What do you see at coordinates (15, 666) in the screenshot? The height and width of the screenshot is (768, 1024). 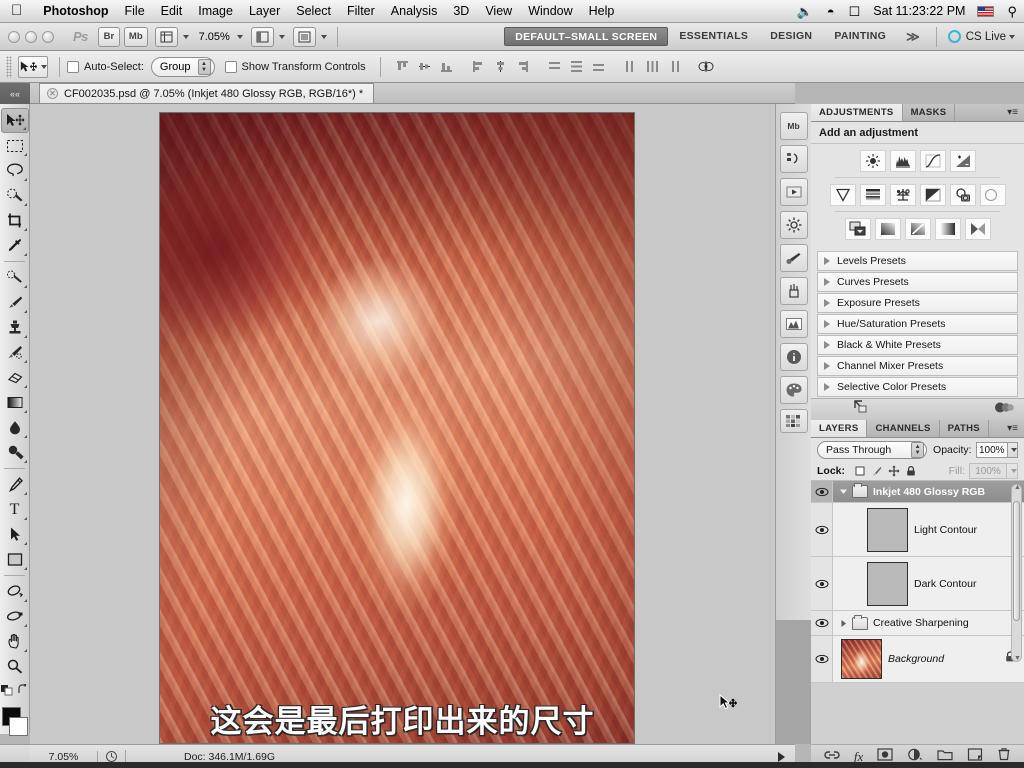 I see `zoom-tool` at bounding box center [15, 666].